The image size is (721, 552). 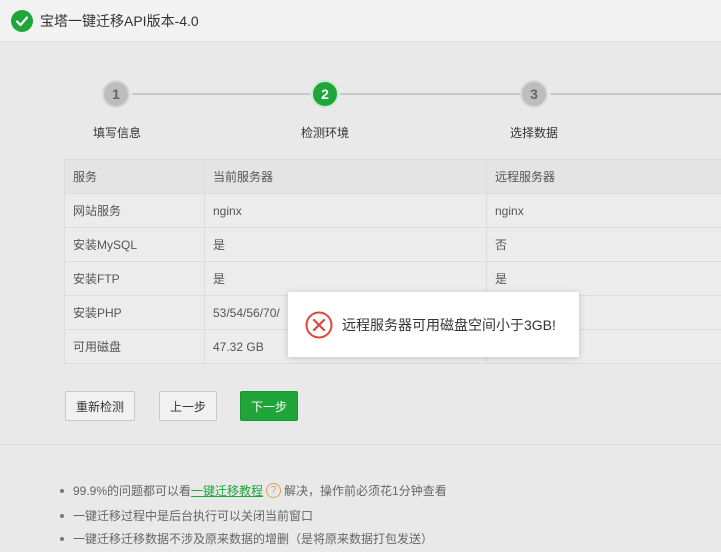 I want to click on table-row: 安装MySQL 是 否, so click(x=392, y=244).